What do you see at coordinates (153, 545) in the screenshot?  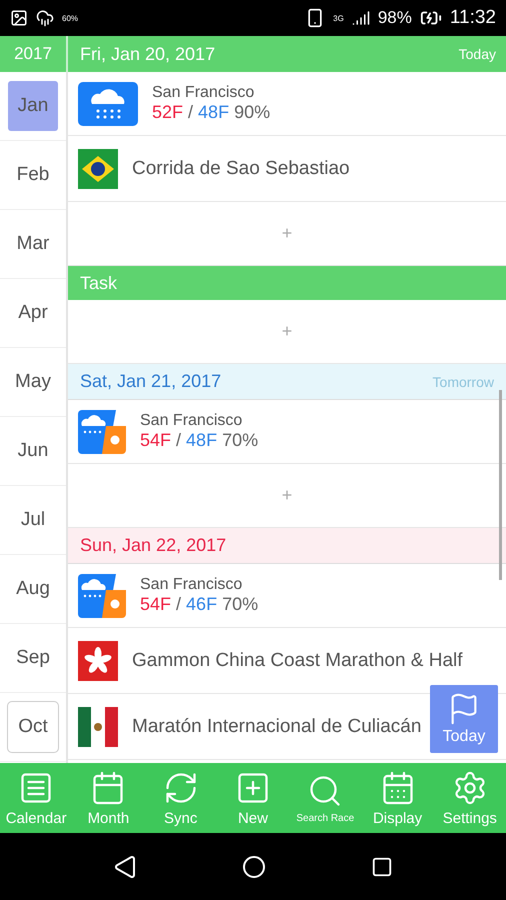 I see `day-date: Sun, Jan 22, 2017` at bounding box center [153, 545].